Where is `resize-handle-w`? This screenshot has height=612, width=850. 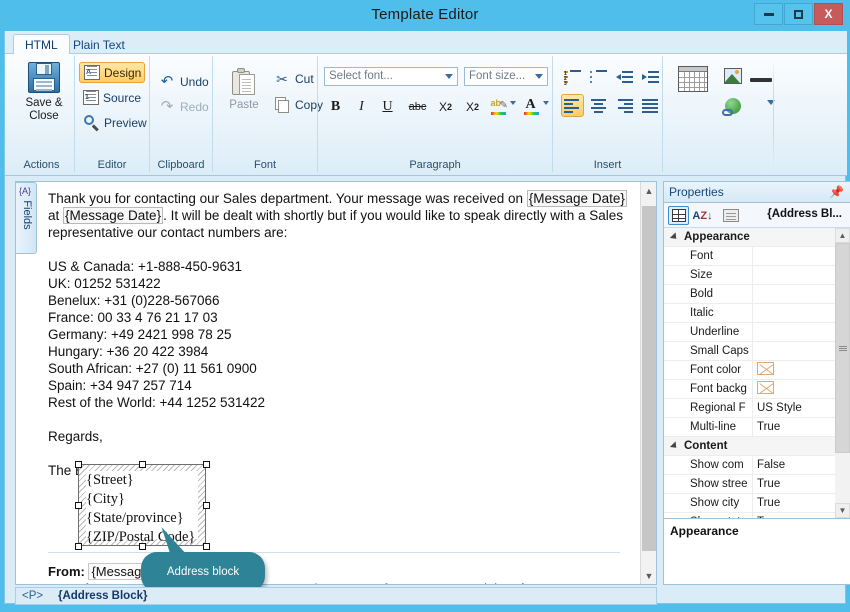 resize-handle-w is located at coordinates (78, 505).